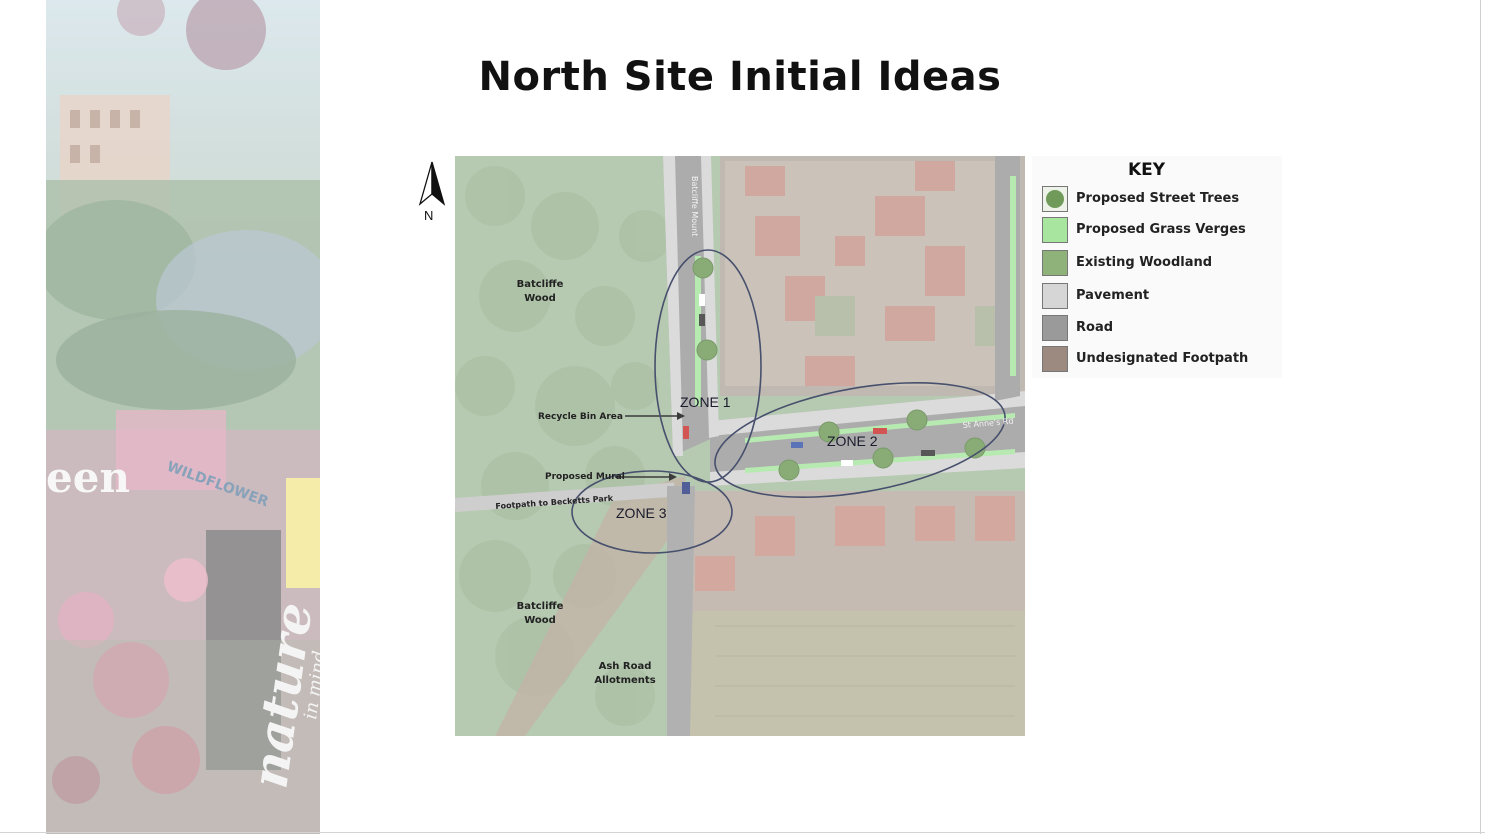 Image resolution: width=1485 pixels, height=834 pixels. I want to click on key-item-pavement: Pavement, so click(1162, 297).